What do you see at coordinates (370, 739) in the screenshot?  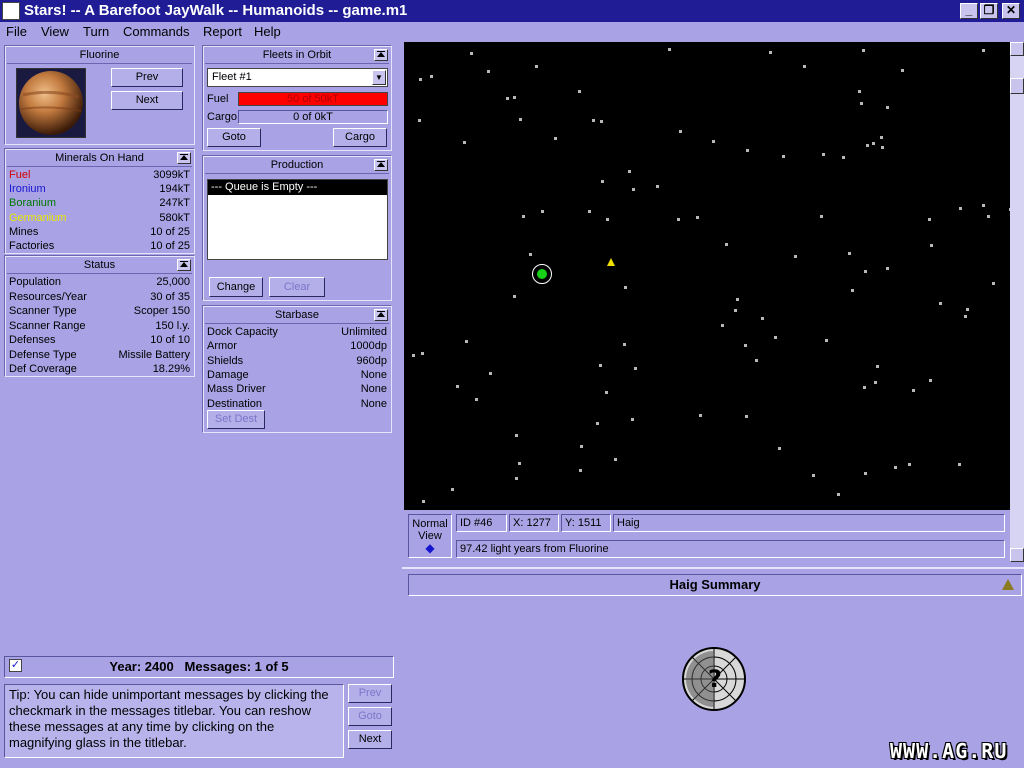 I see `message-next-button: Next` at bounding box center [370, 739].